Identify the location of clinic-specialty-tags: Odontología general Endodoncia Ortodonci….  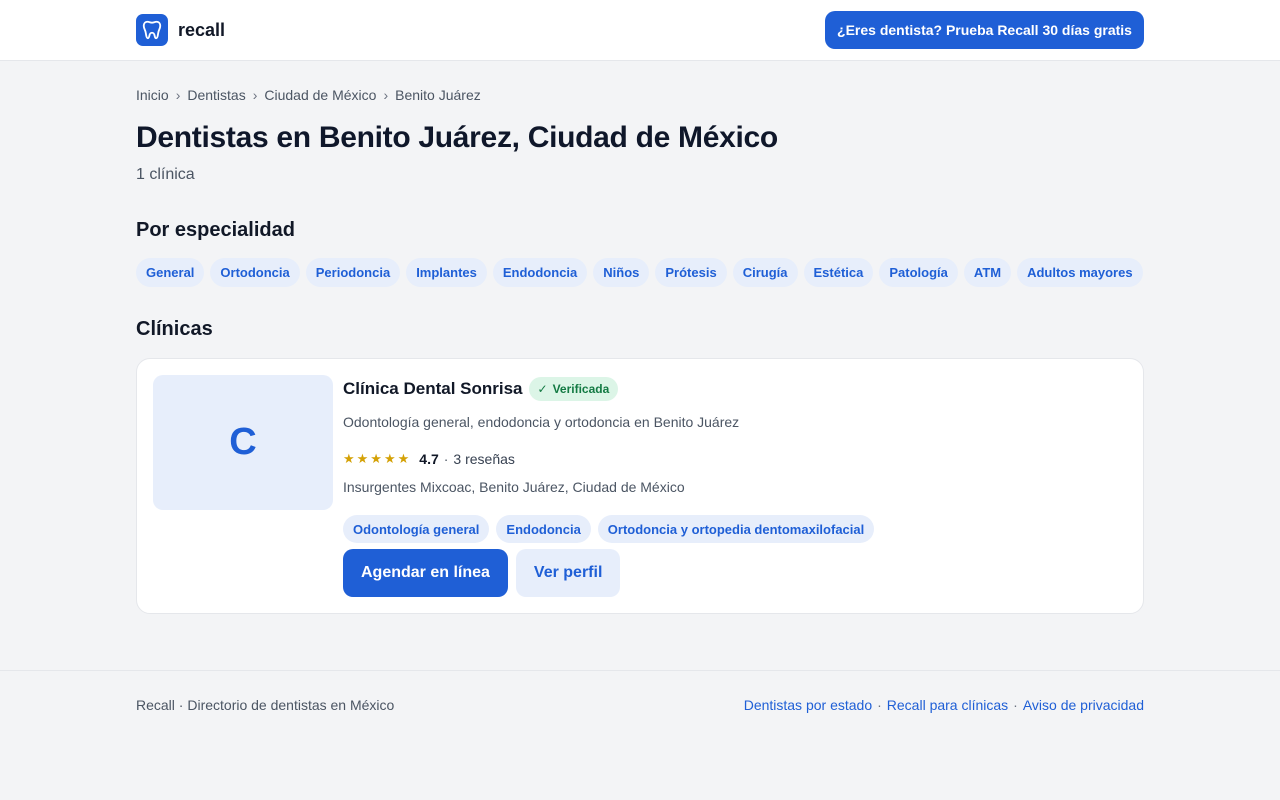
(609, 529).